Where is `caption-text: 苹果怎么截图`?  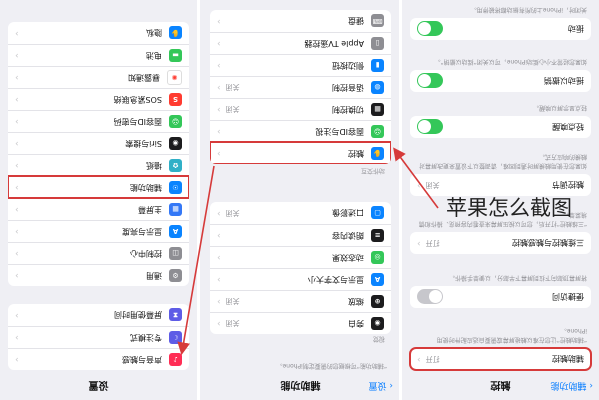 caption-text: 苹果怎么截图 is located at coordinates (509, 208).